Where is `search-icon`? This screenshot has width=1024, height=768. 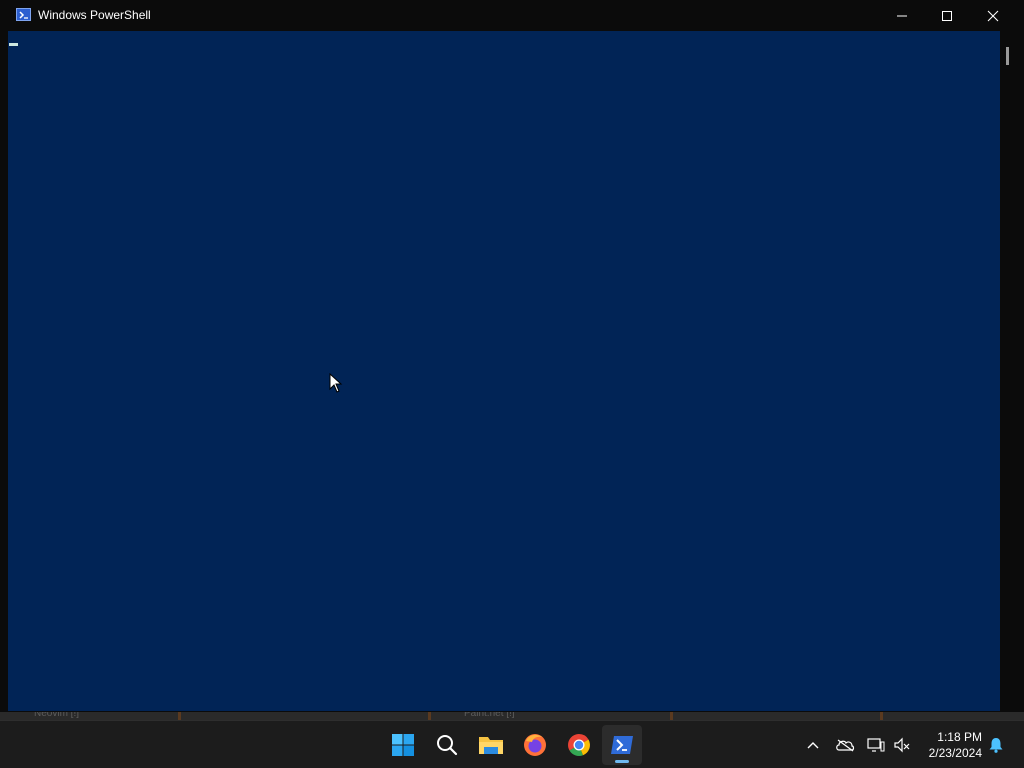 search-icon is located at coordinates (447, 745).